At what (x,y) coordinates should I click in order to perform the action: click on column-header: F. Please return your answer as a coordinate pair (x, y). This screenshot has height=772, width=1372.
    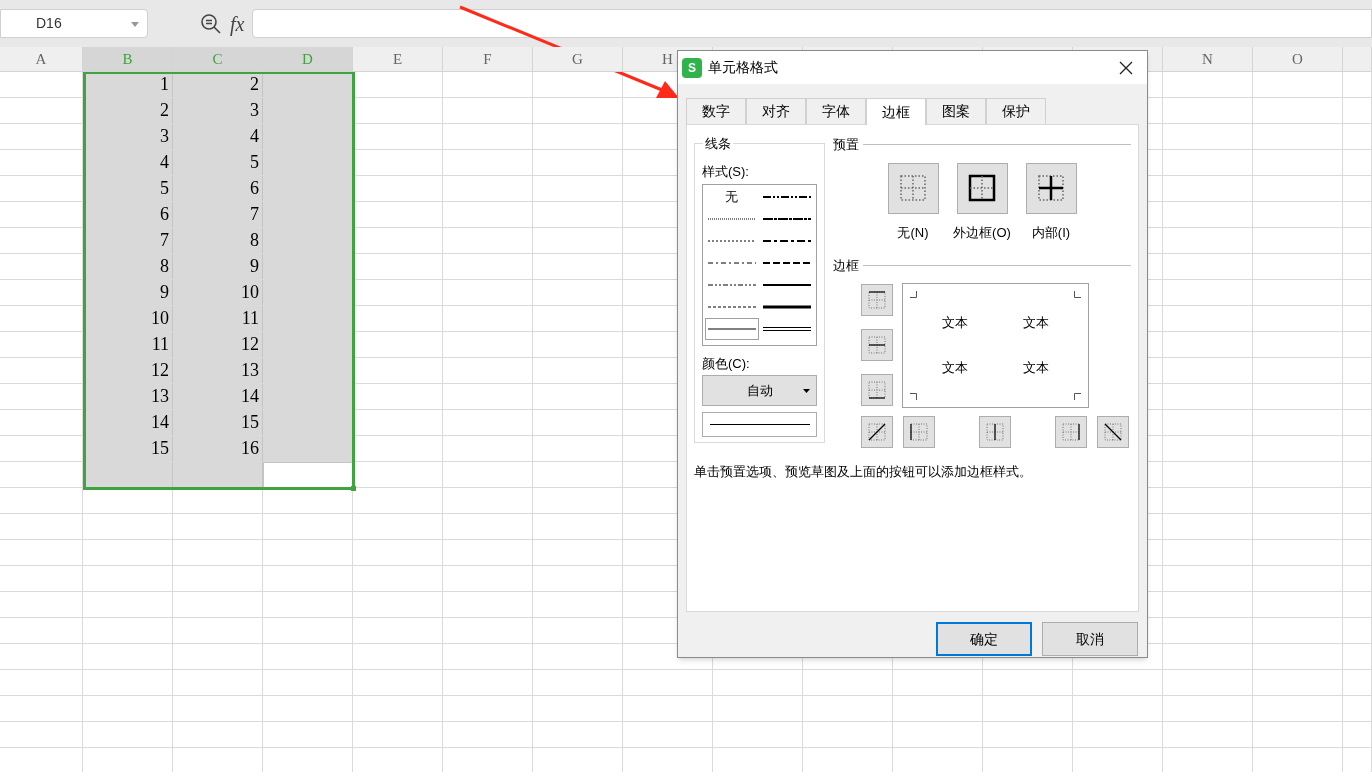
    Looking at the image, I should click on (488, 59).